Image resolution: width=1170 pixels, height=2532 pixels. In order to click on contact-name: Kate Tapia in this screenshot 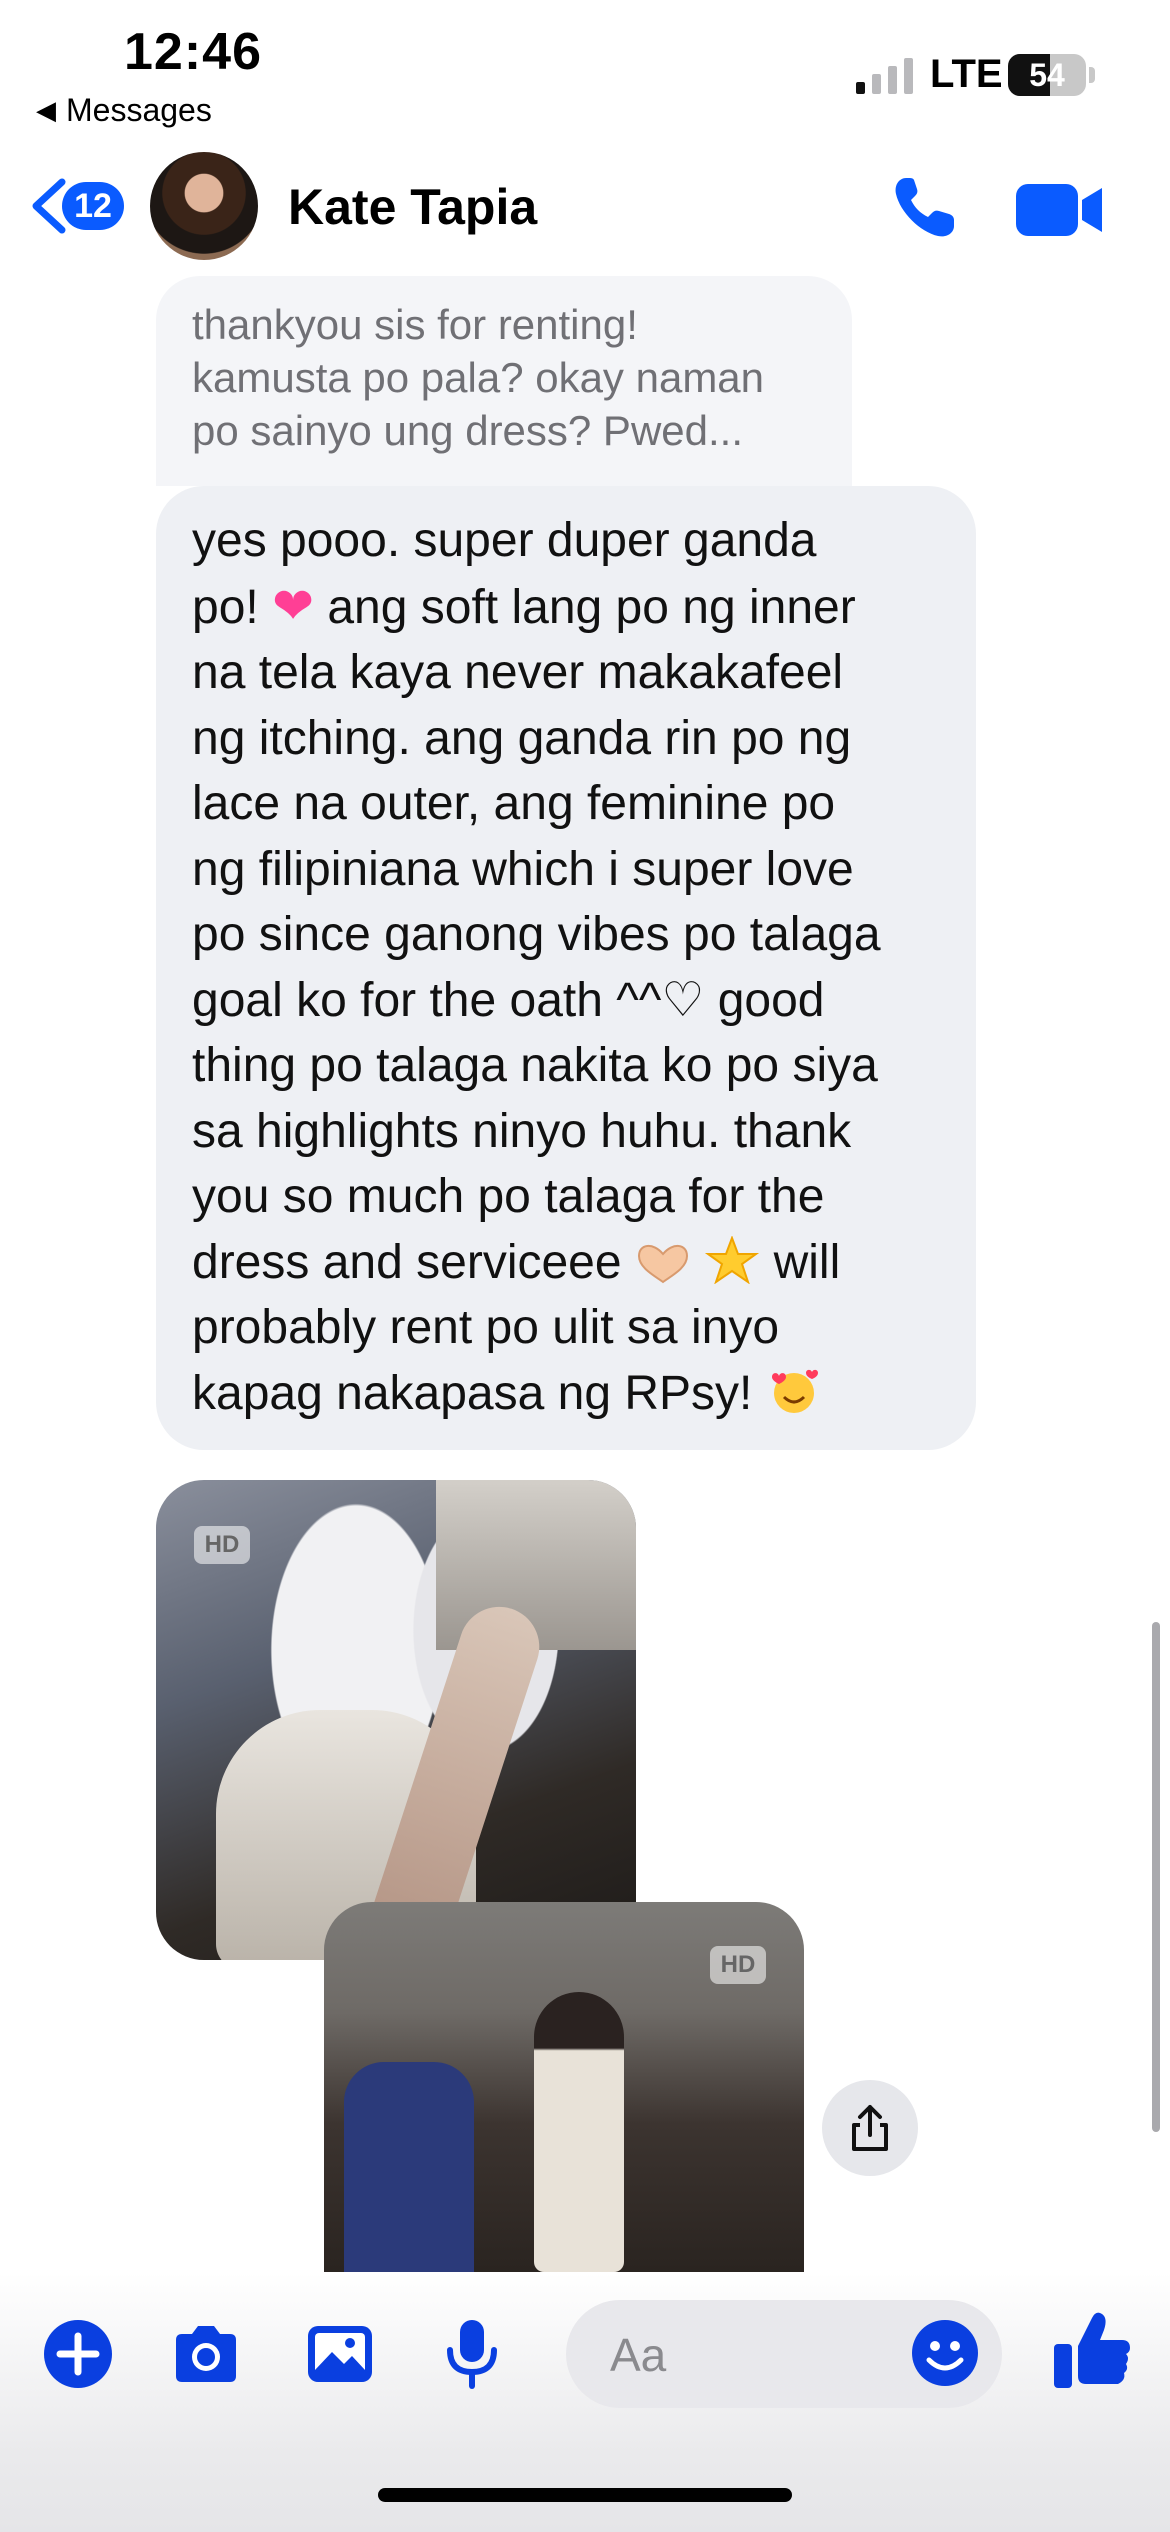, I will do `click(412, 207)`.